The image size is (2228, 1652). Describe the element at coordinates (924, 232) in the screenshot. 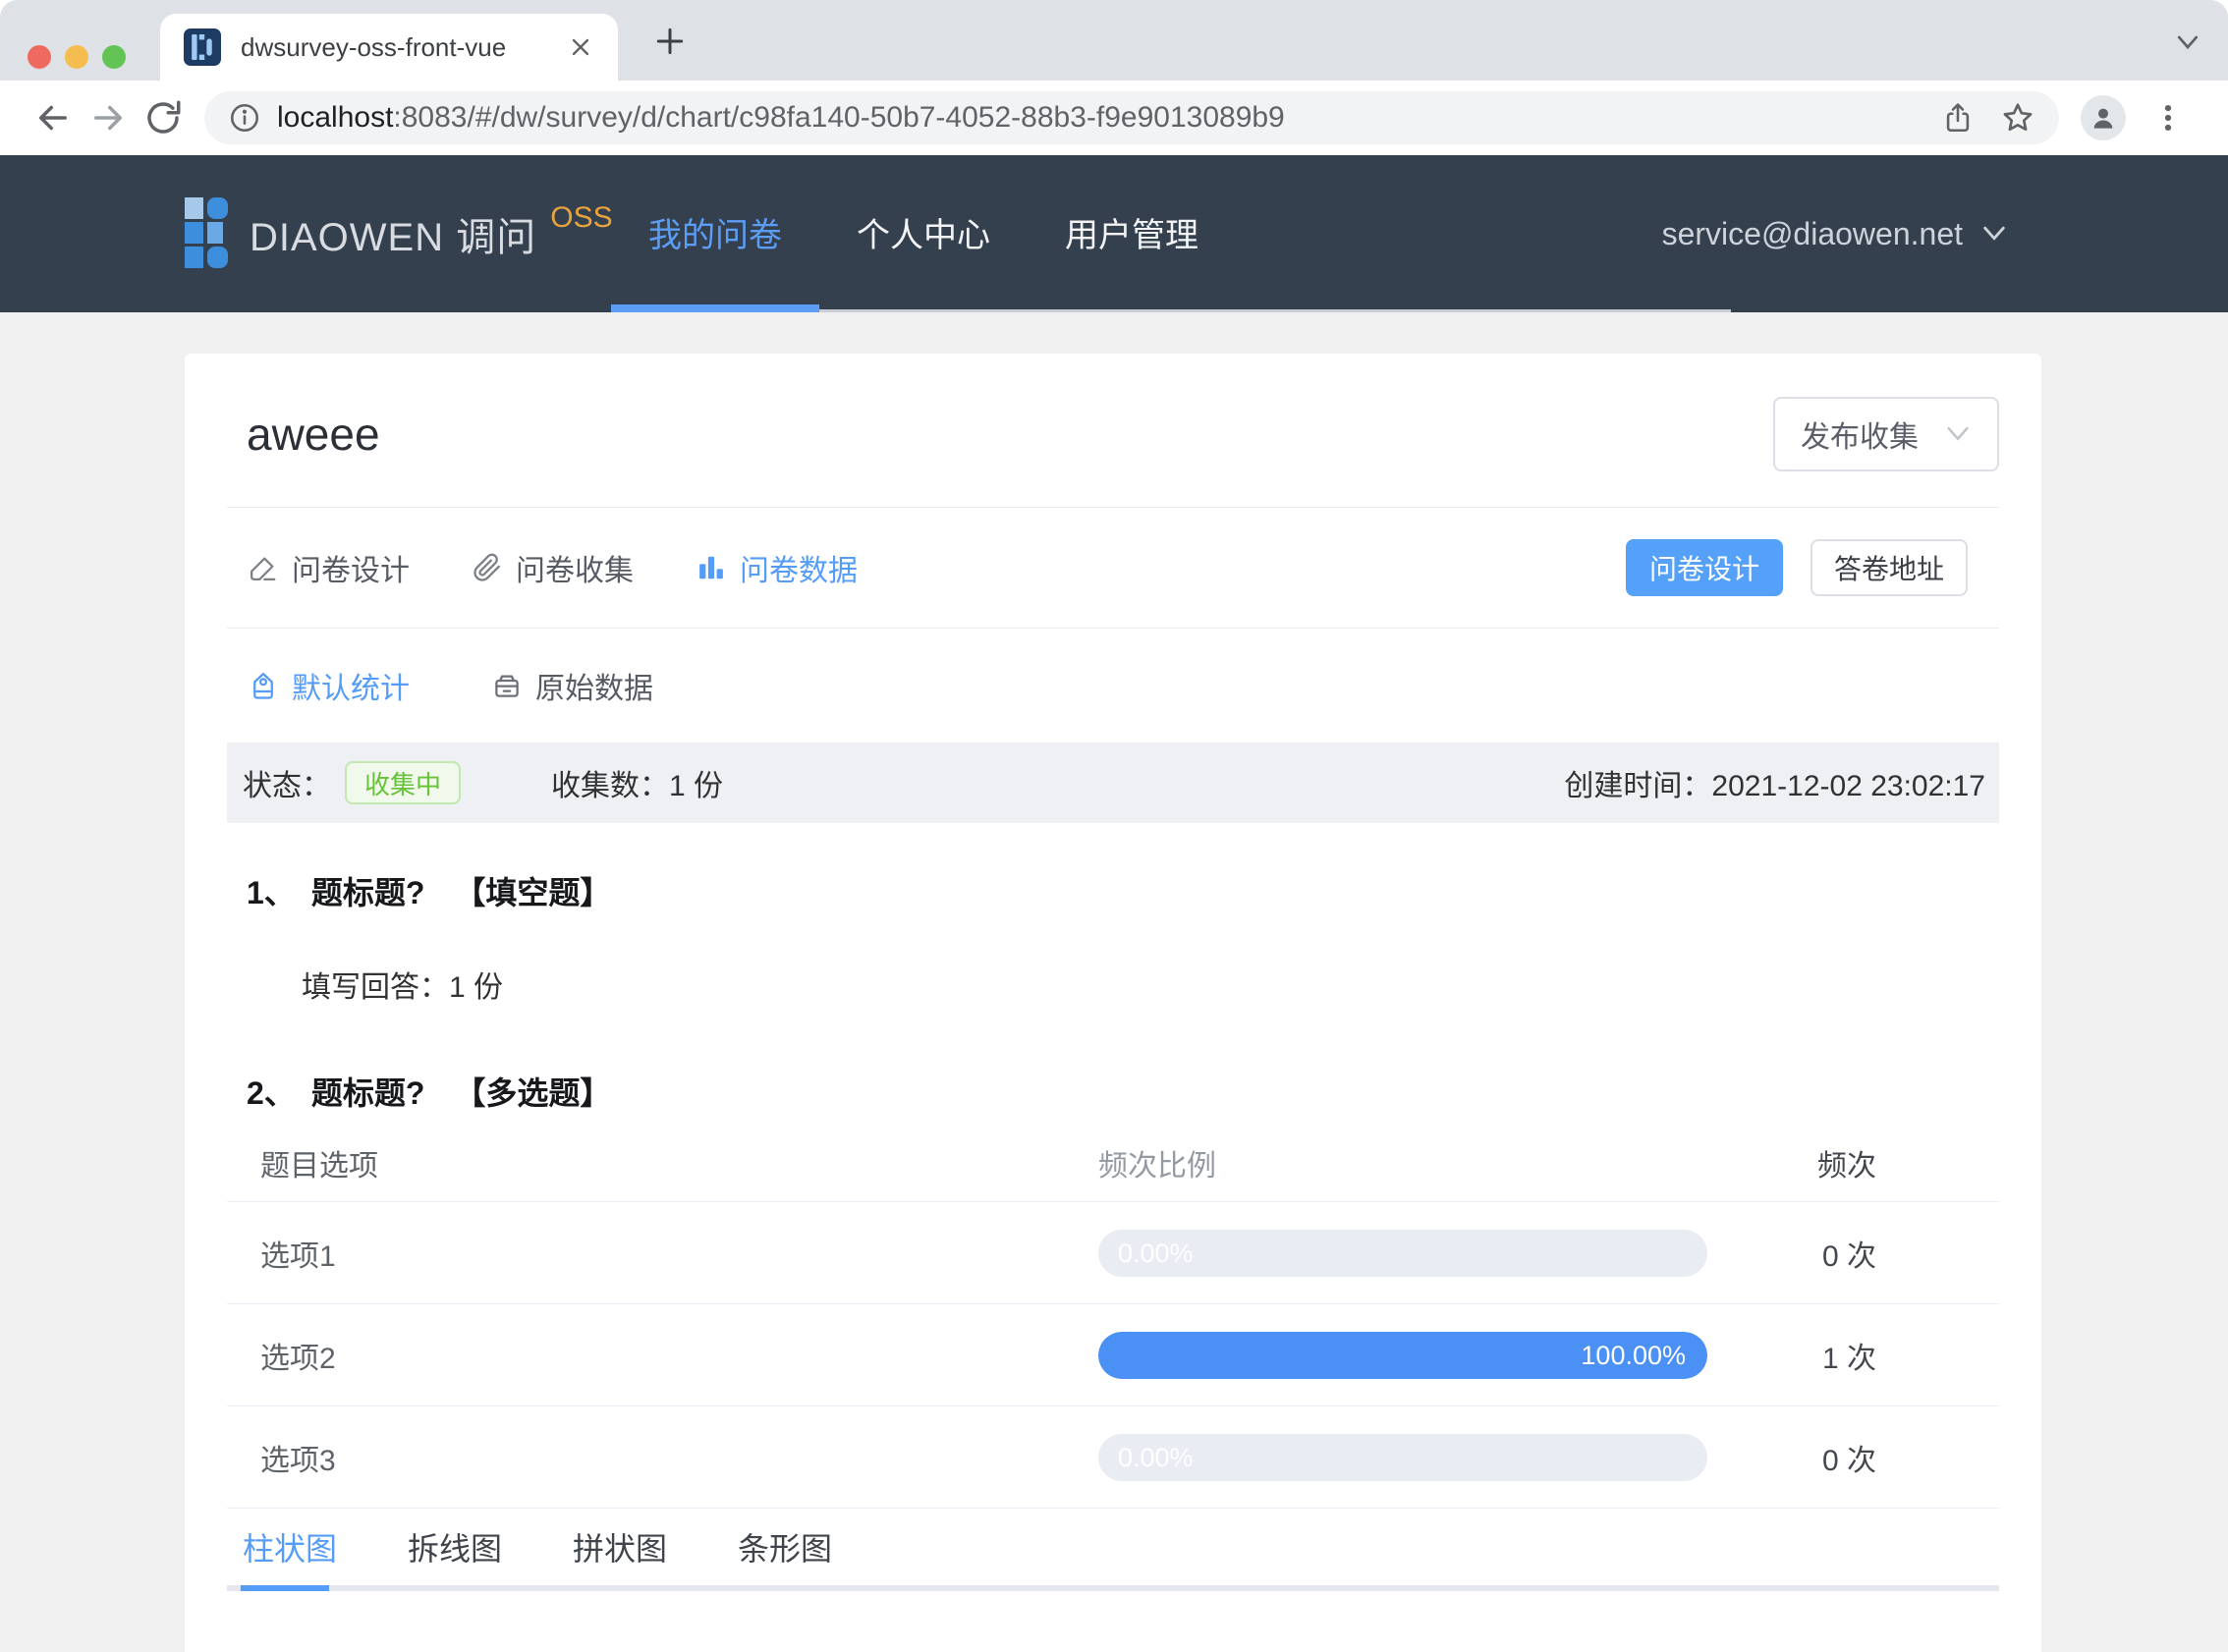

I see `nav-item-profile: 个人中心` at that location.